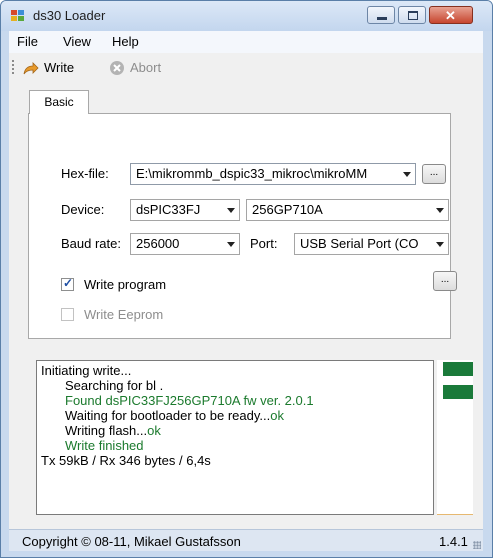 The width and height of the screenshot is (493, 558). What do you see at coordinates (59, 102) in the screenshot?
I see `tab-basic: Basic` at bounding box center [59, 102].